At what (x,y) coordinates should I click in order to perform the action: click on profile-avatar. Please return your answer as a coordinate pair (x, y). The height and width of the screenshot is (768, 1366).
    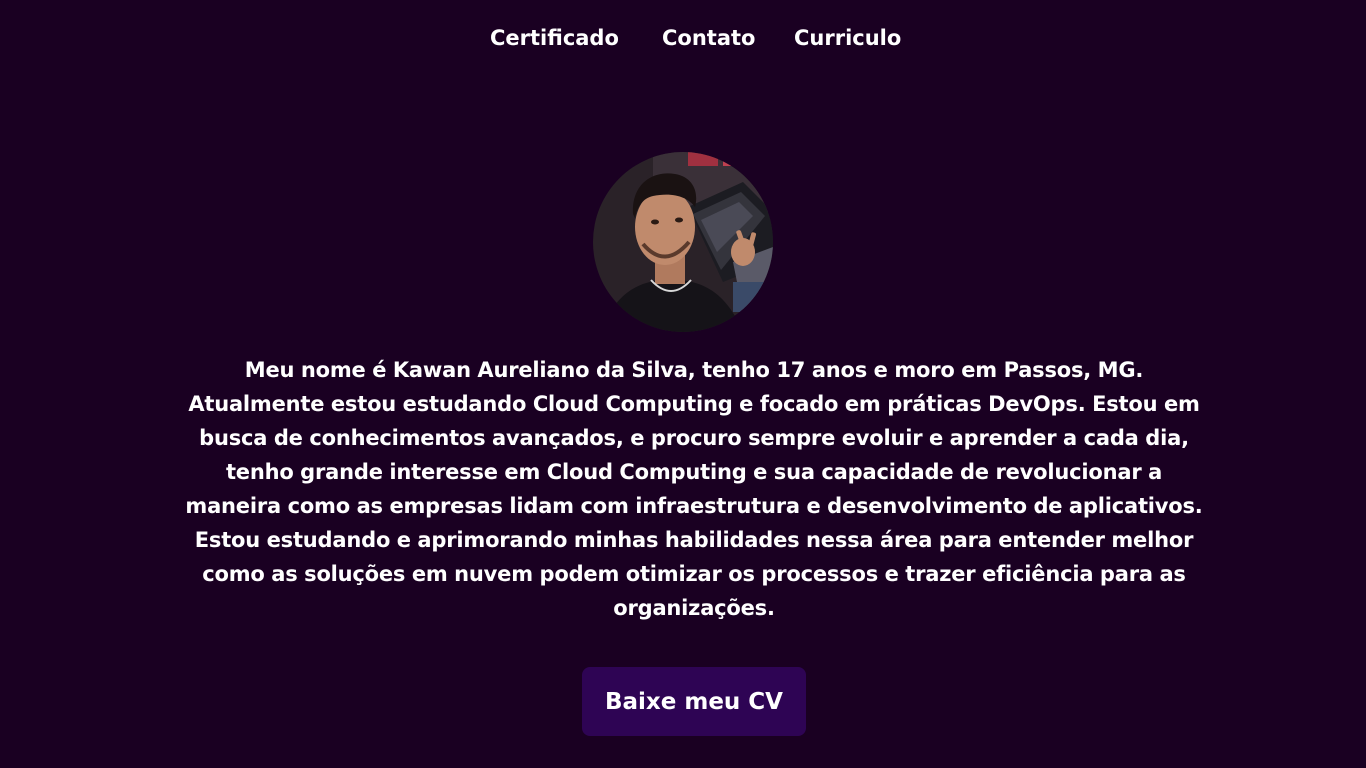
    Looking at the image, I should click on (683, 242).